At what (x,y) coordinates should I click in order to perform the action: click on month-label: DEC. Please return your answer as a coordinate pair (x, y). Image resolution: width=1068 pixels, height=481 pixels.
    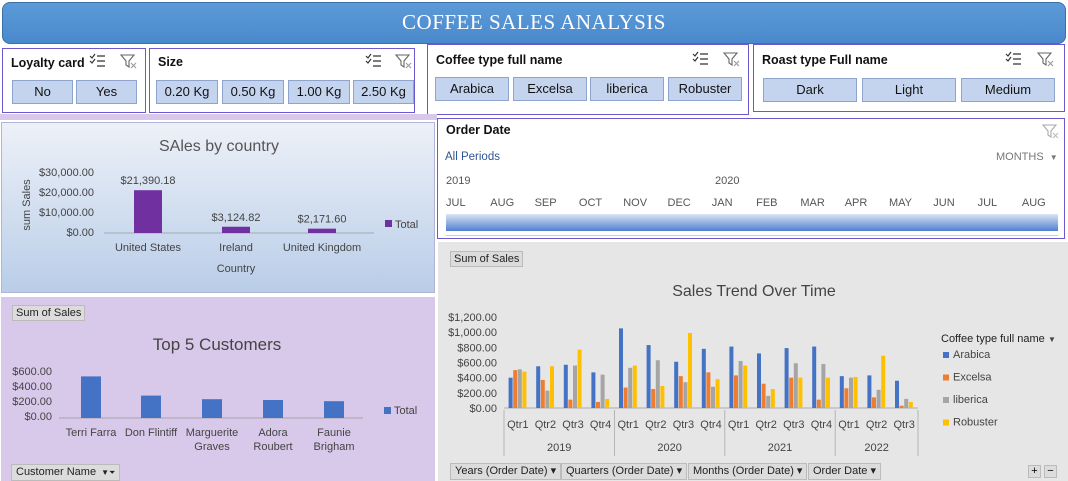
    Looking at the image, I should click on (679, 203).